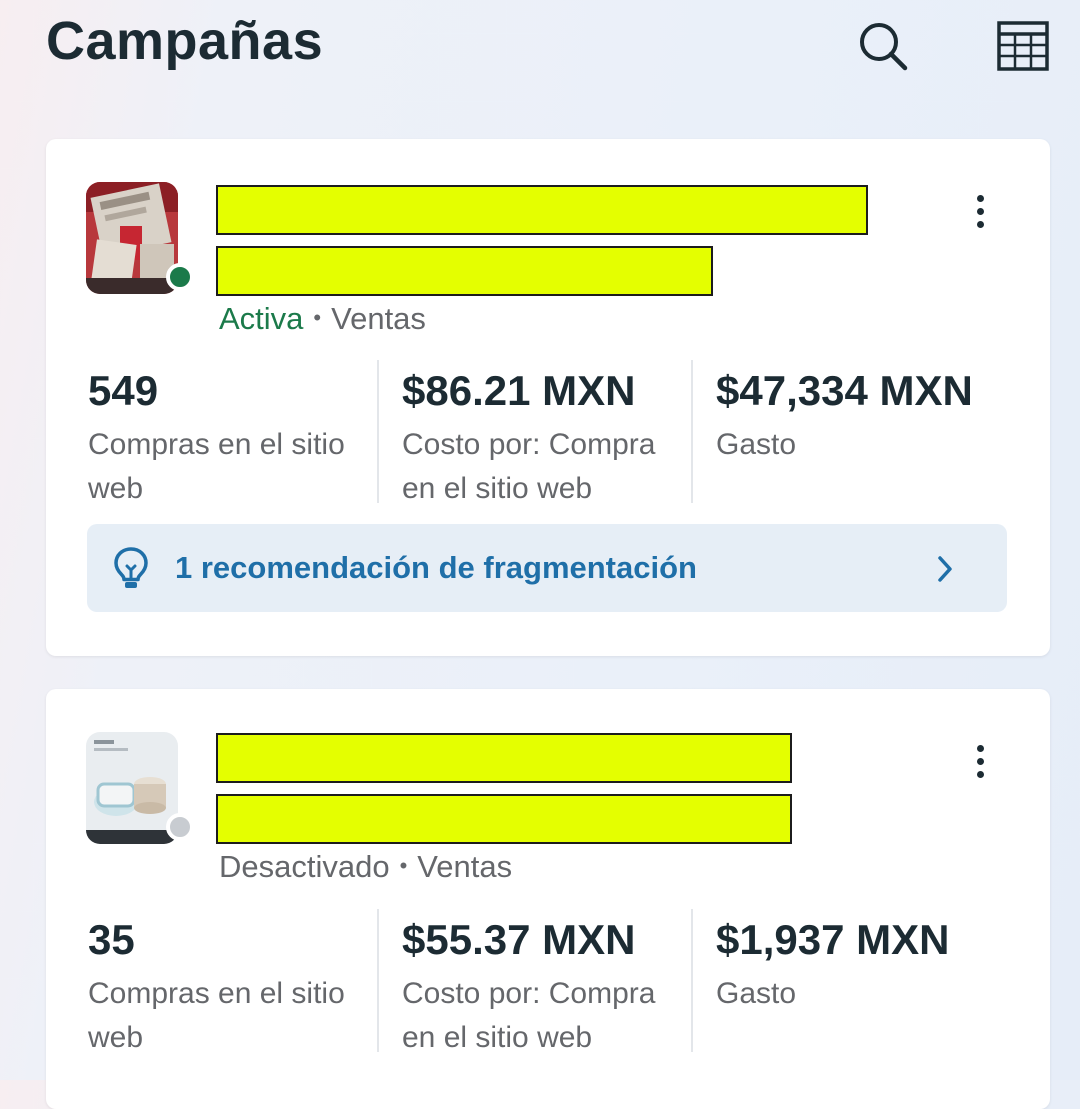 This screenshot has width=1080, height=1109. What do you see at coordinates (261, 318) in the screenshot?
I see `campaign-status: Activa` at bounding box center [261, 318].